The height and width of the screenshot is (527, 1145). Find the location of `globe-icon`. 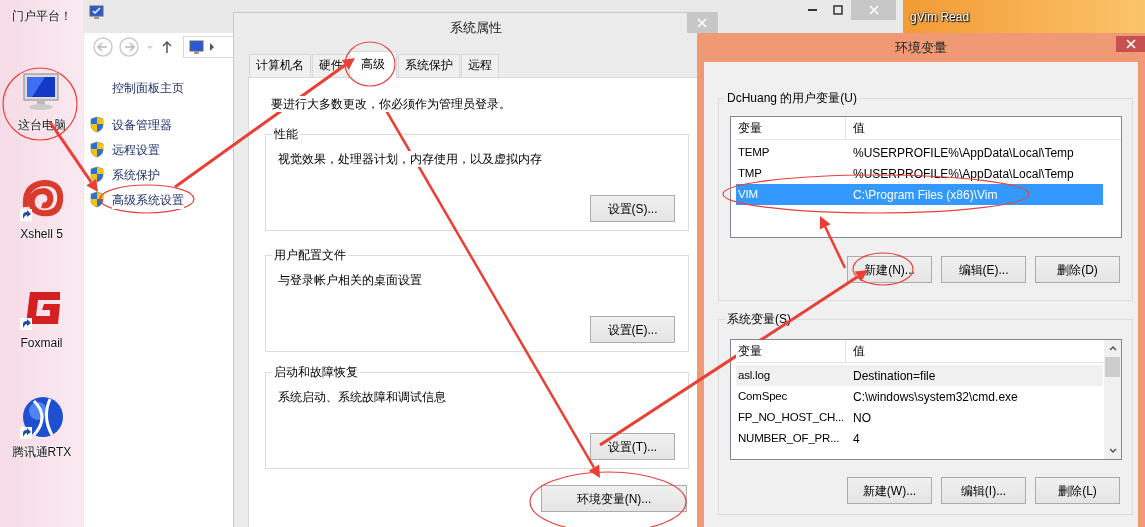

globe-icon is located at coordinates (41, 417).